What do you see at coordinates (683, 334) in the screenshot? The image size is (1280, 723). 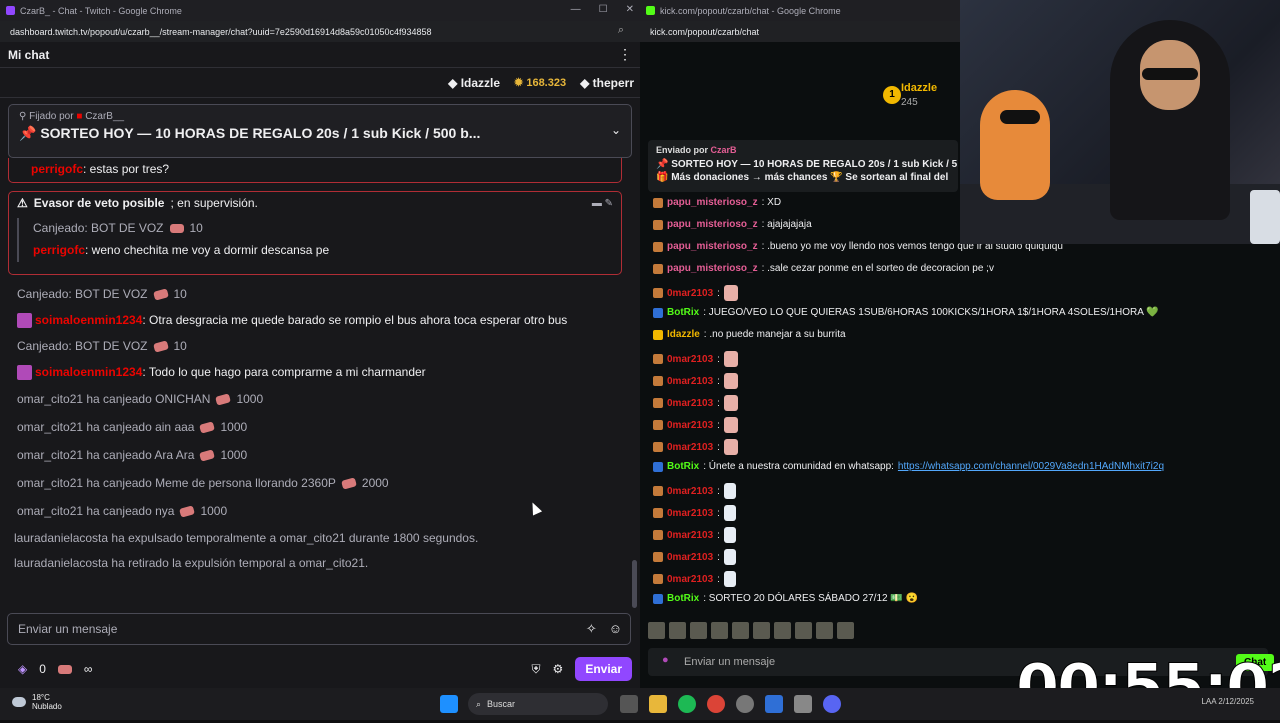 I see `kick-username: Idazzle` at bounding box center [683, 334].